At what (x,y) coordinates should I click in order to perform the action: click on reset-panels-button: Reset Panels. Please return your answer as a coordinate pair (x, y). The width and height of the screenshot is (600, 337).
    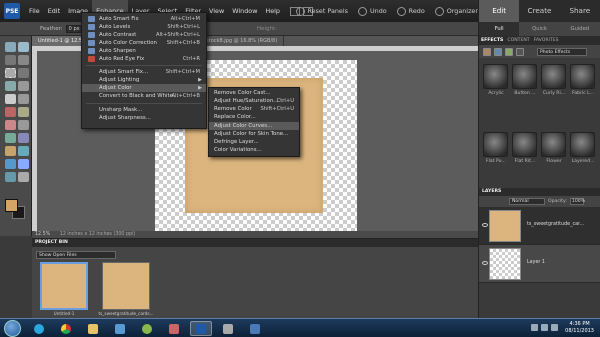
    Looking at the image, I should click on (321, 11).